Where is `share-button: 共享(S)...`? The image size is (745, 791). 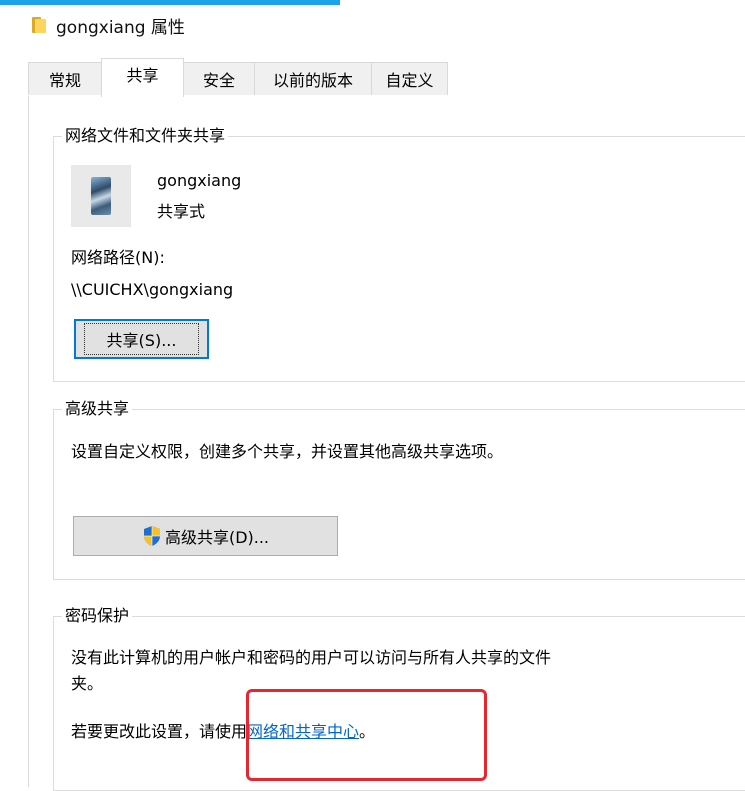 share-button: 共享(S)... is located at coordinates (141, 339).